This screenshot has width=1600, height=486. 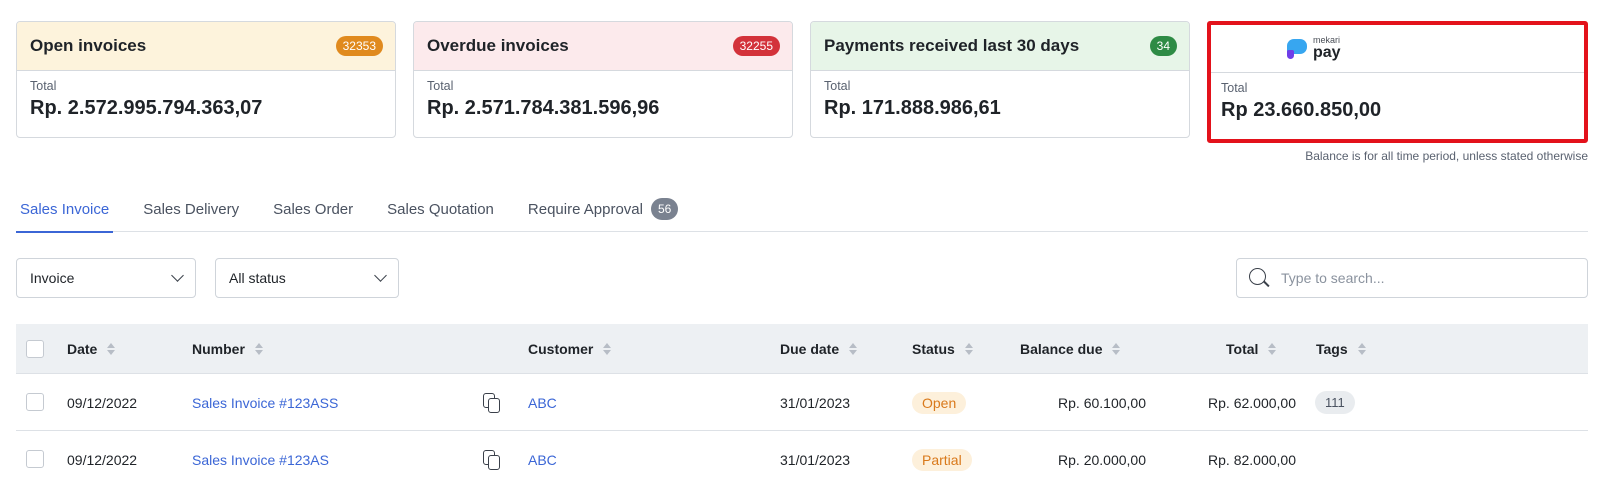 I want to click on tab-label: Sales Order, so click(x=313, y=209).